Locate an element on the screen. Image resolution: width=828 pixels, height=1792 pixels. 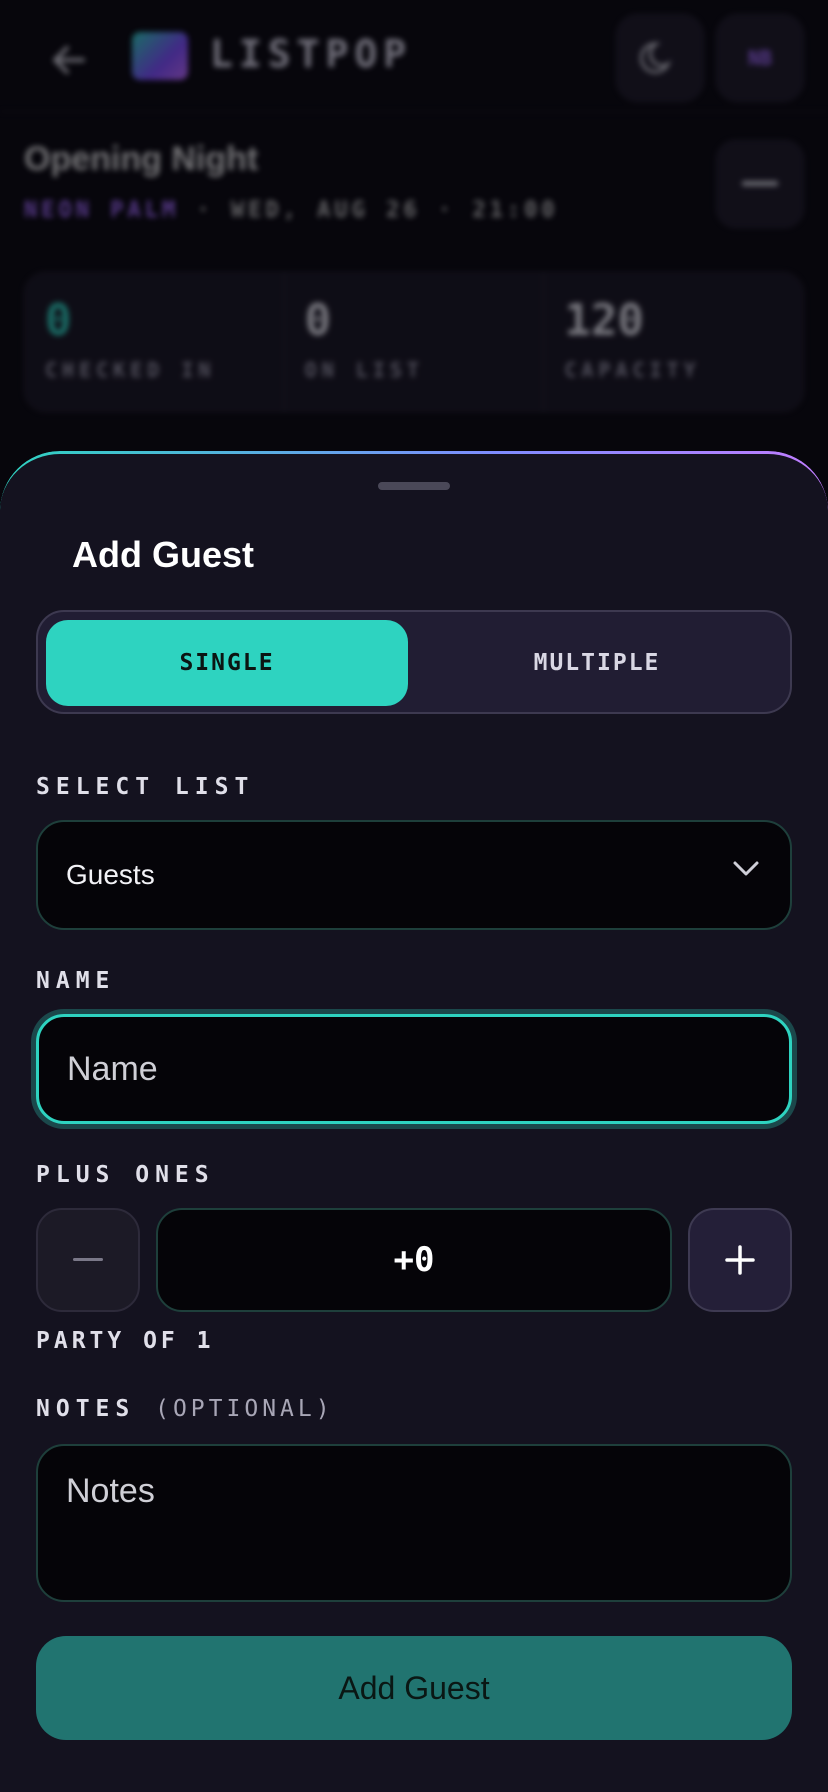
name-input is located at coordinates (414, 1069).